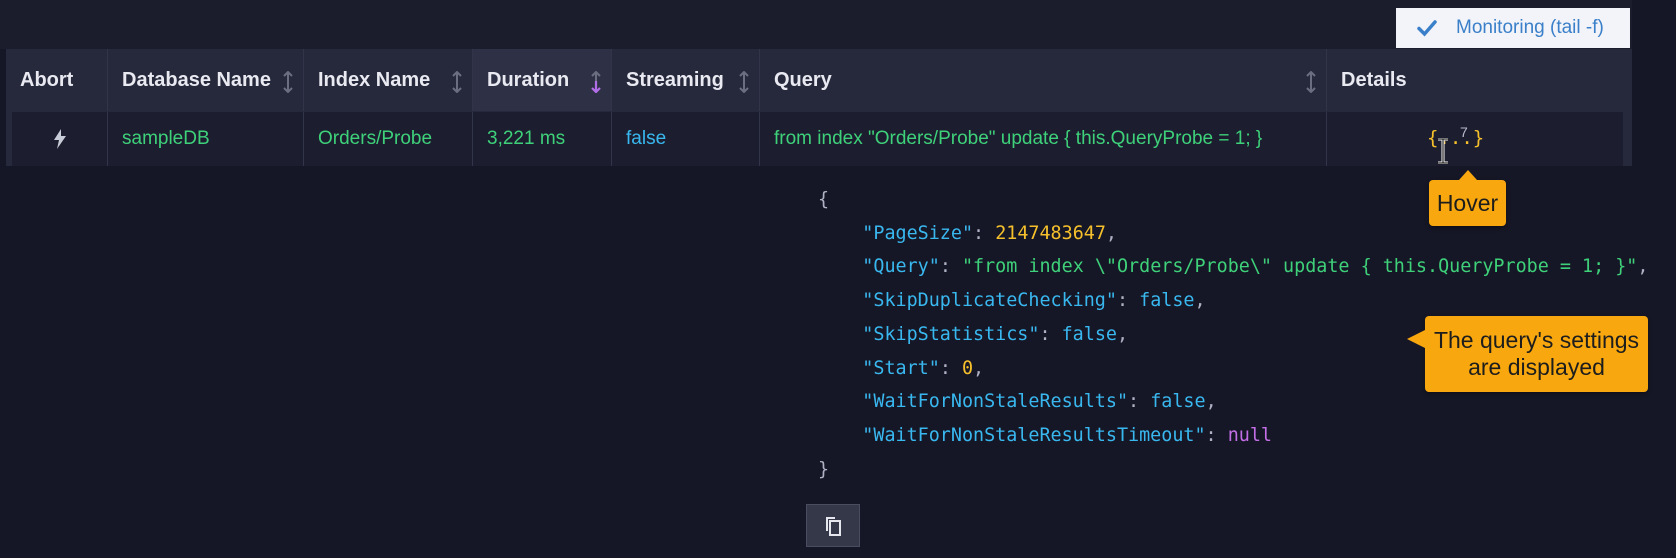 The width and height of the screenshot is (1676, 558). Describe the element at coordinates (824, 469) in the screenshot. I see `json-close-brace: }` at that location.